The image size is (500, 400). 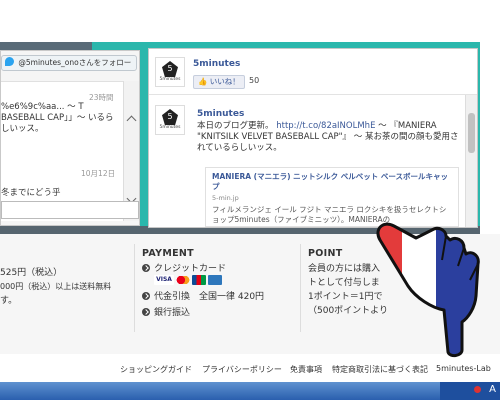 I want to click on nav-link-lab: 5minutes-Lab, so click(x=463, y=368).